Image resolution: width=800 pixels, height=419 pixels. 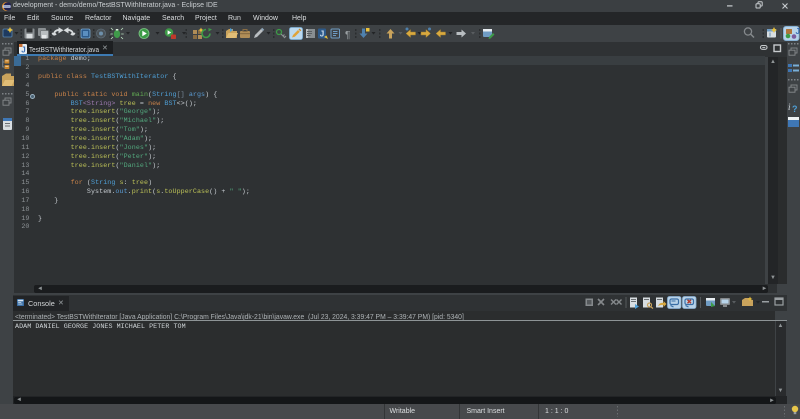 I want to click on svg-text: i, so click(x=789, y=107).